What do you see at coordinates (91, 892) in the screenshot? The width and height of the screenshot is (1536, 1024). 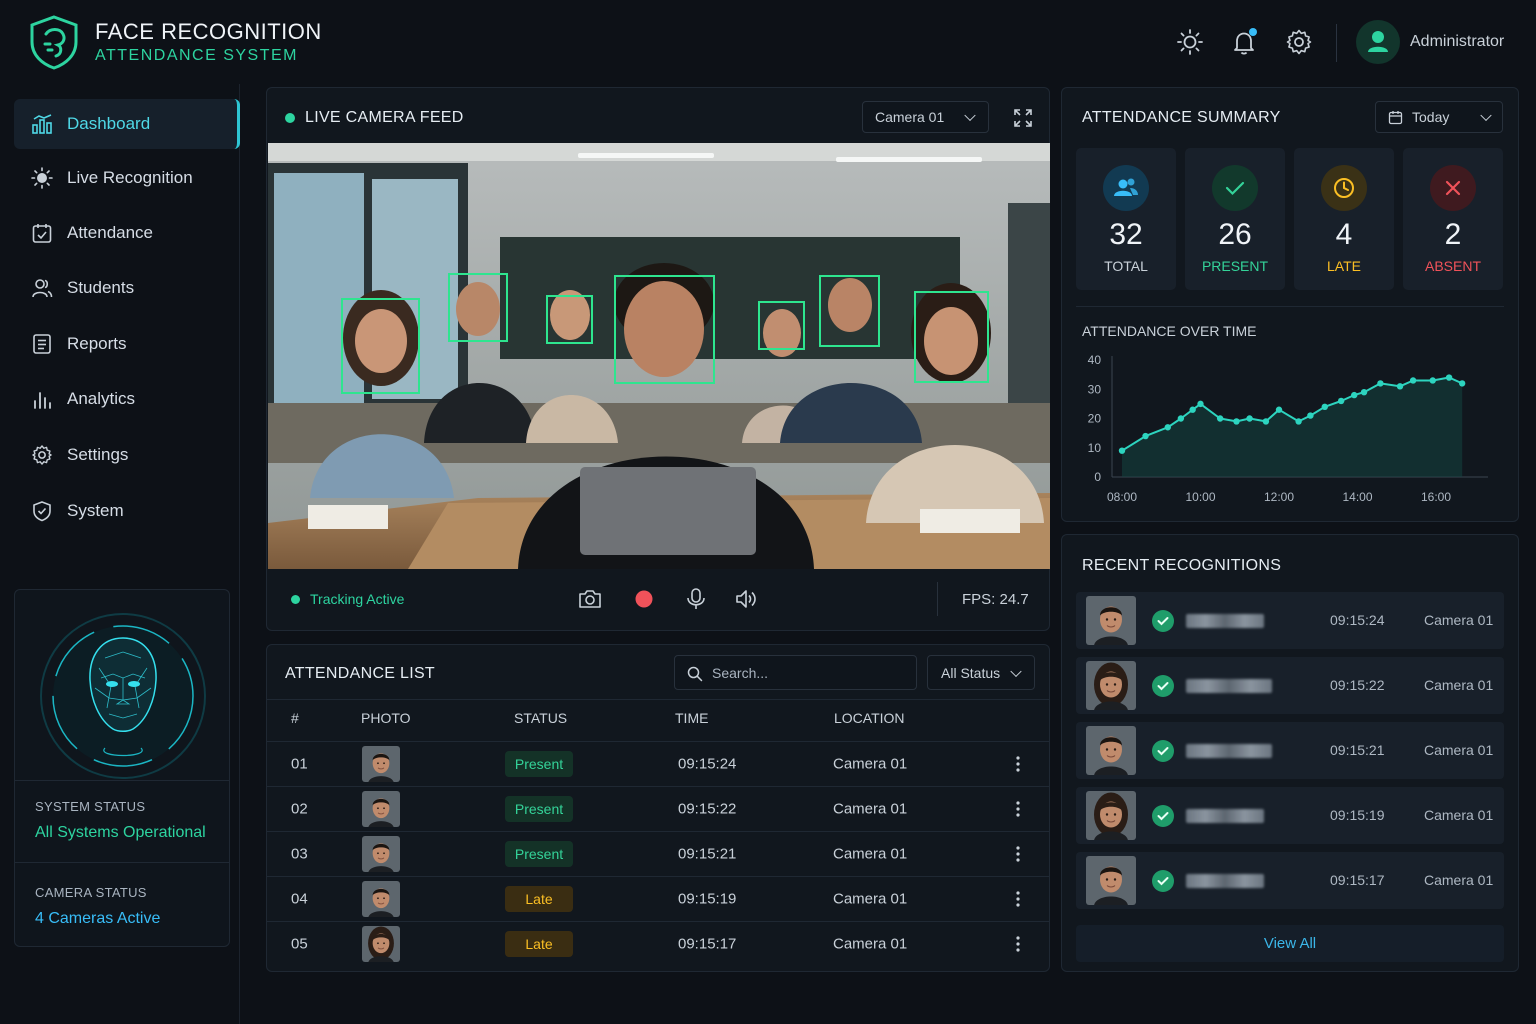 I see `camera-status-label: CAMERA STATUS` at bounding box center [91, 892].